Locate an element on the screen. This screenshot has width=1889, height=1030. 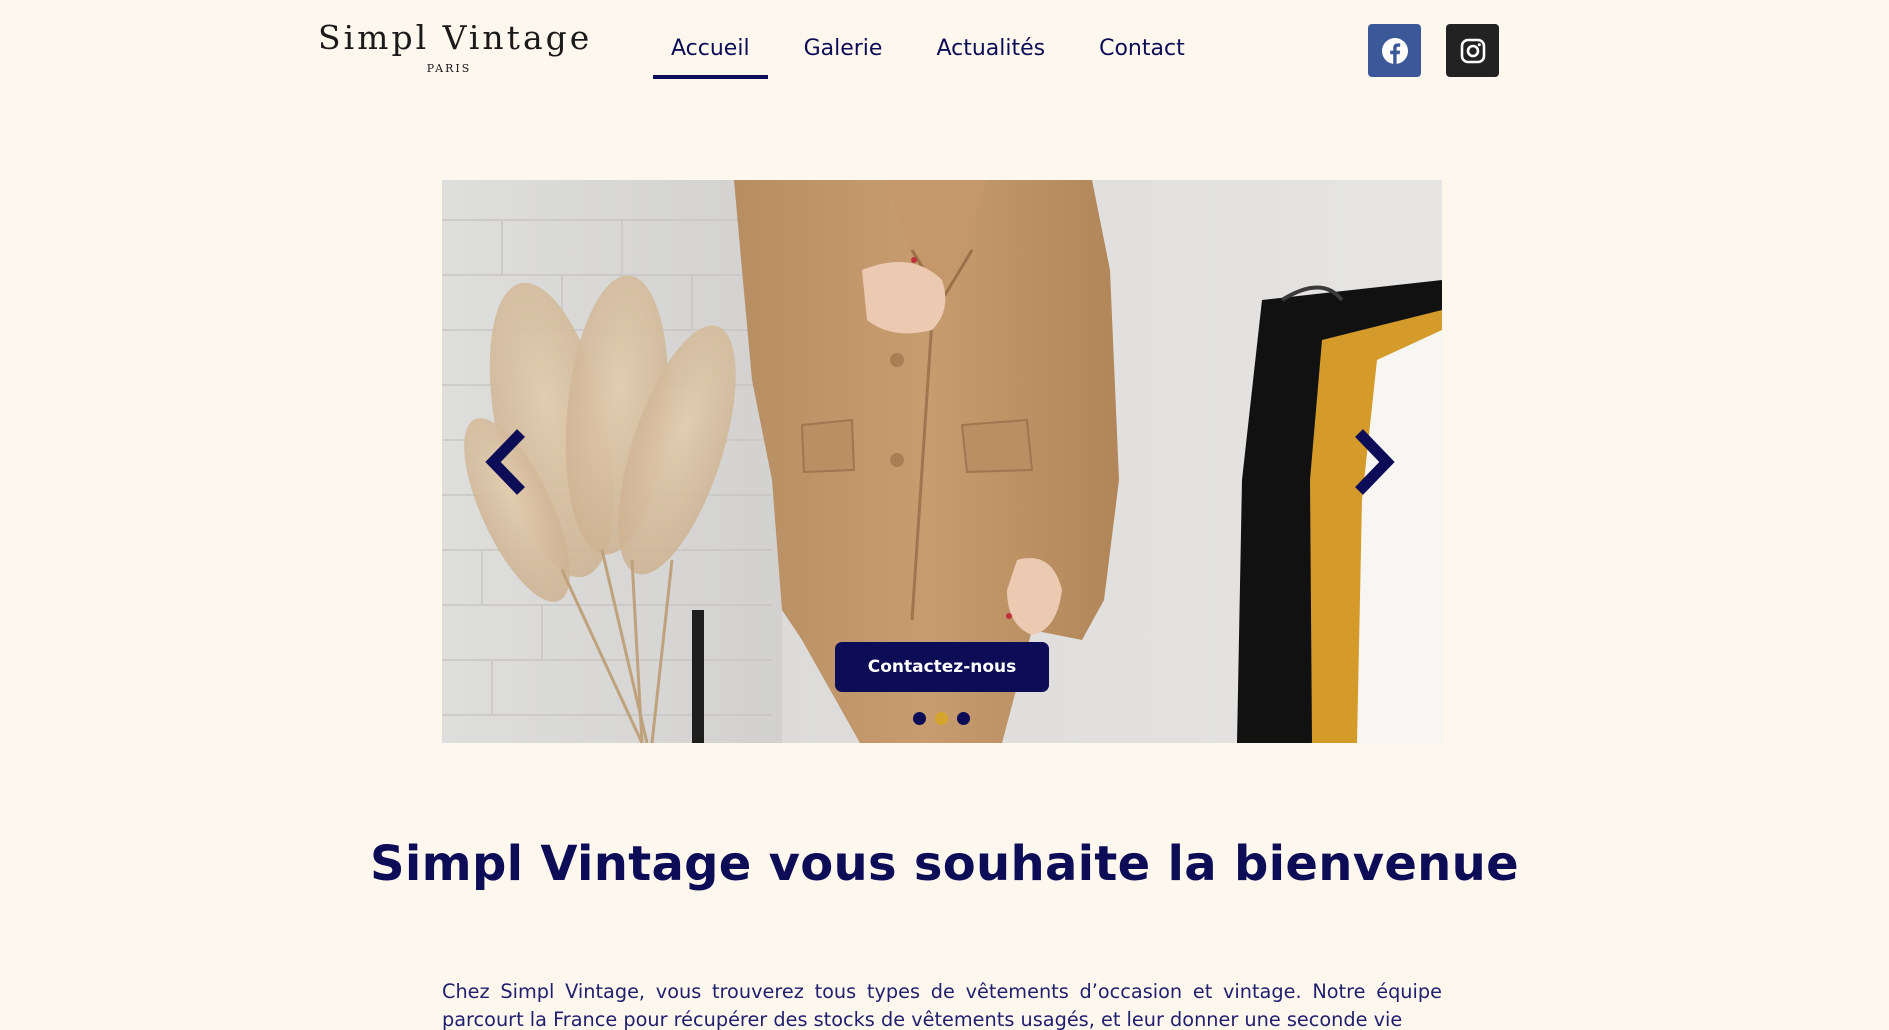
main-nav: Accueil Galerie Actualités Contact is located at coordinates (928, 54).